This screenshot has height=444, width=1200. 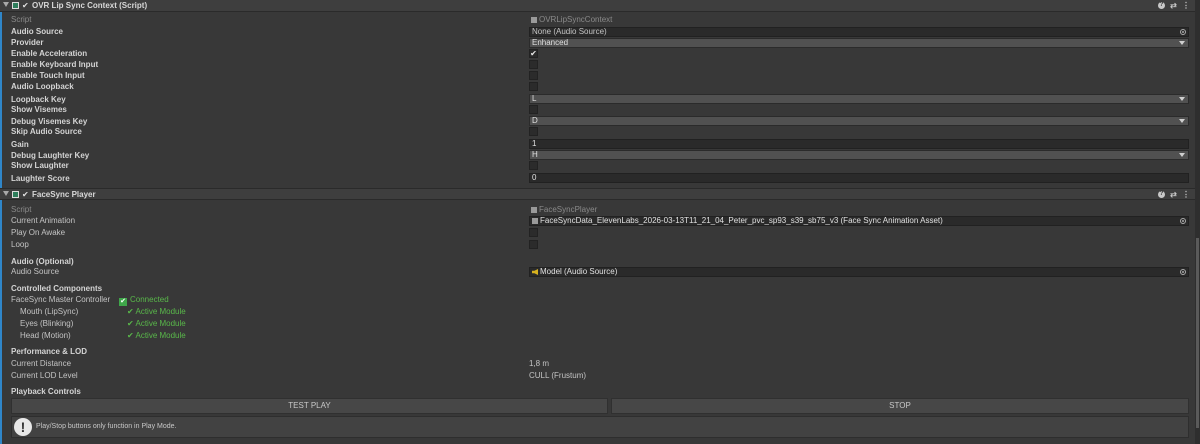 I want to click on show-visemes-checkbox, so click(x=533, y=109).